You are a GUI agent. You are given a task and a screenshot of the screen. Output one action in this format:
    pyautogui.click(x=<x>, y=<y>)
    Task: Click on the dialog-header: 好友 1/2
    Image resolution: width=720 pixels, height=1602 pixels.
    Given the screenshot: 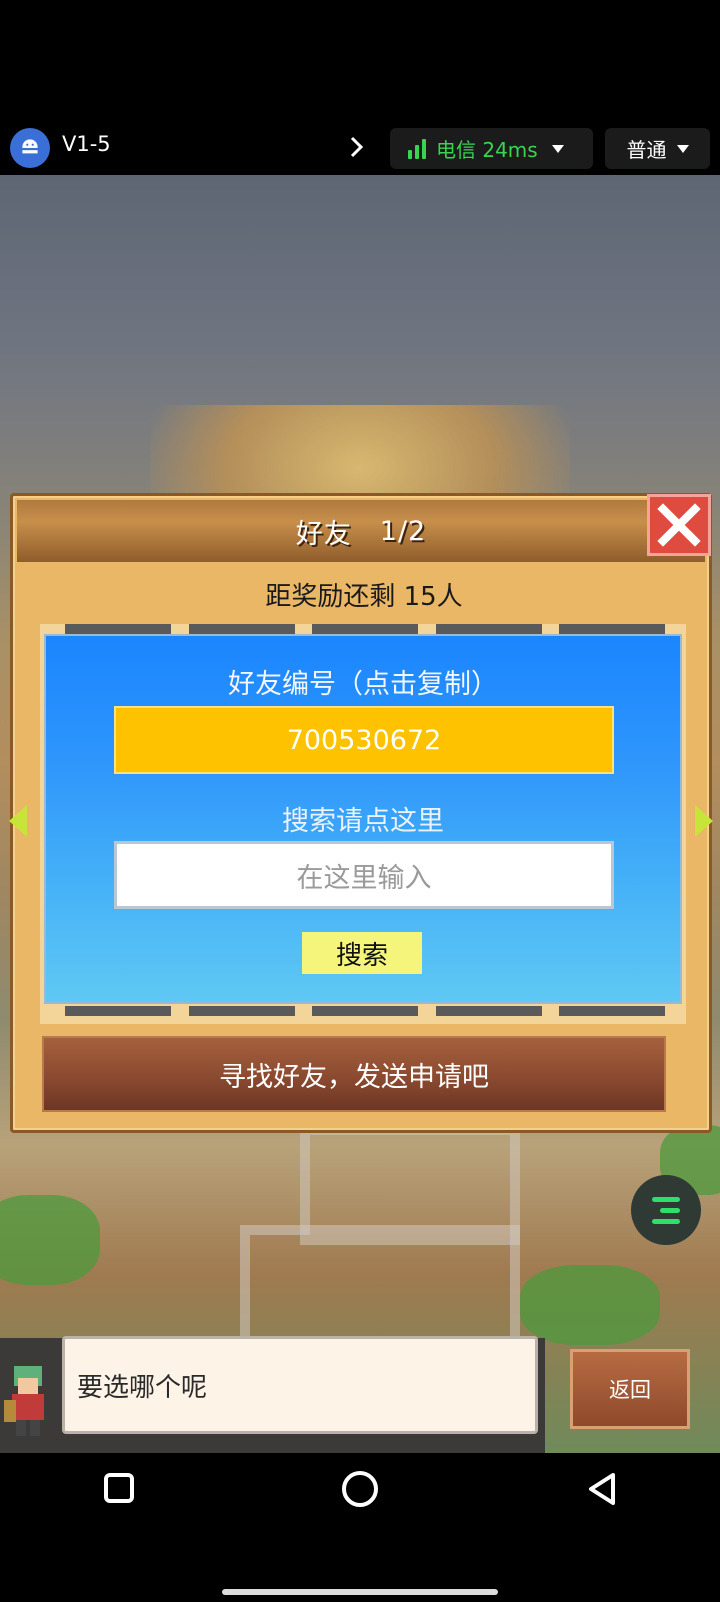 What is the action you would take?
    pyautogui.click(x=361, y=531)
    